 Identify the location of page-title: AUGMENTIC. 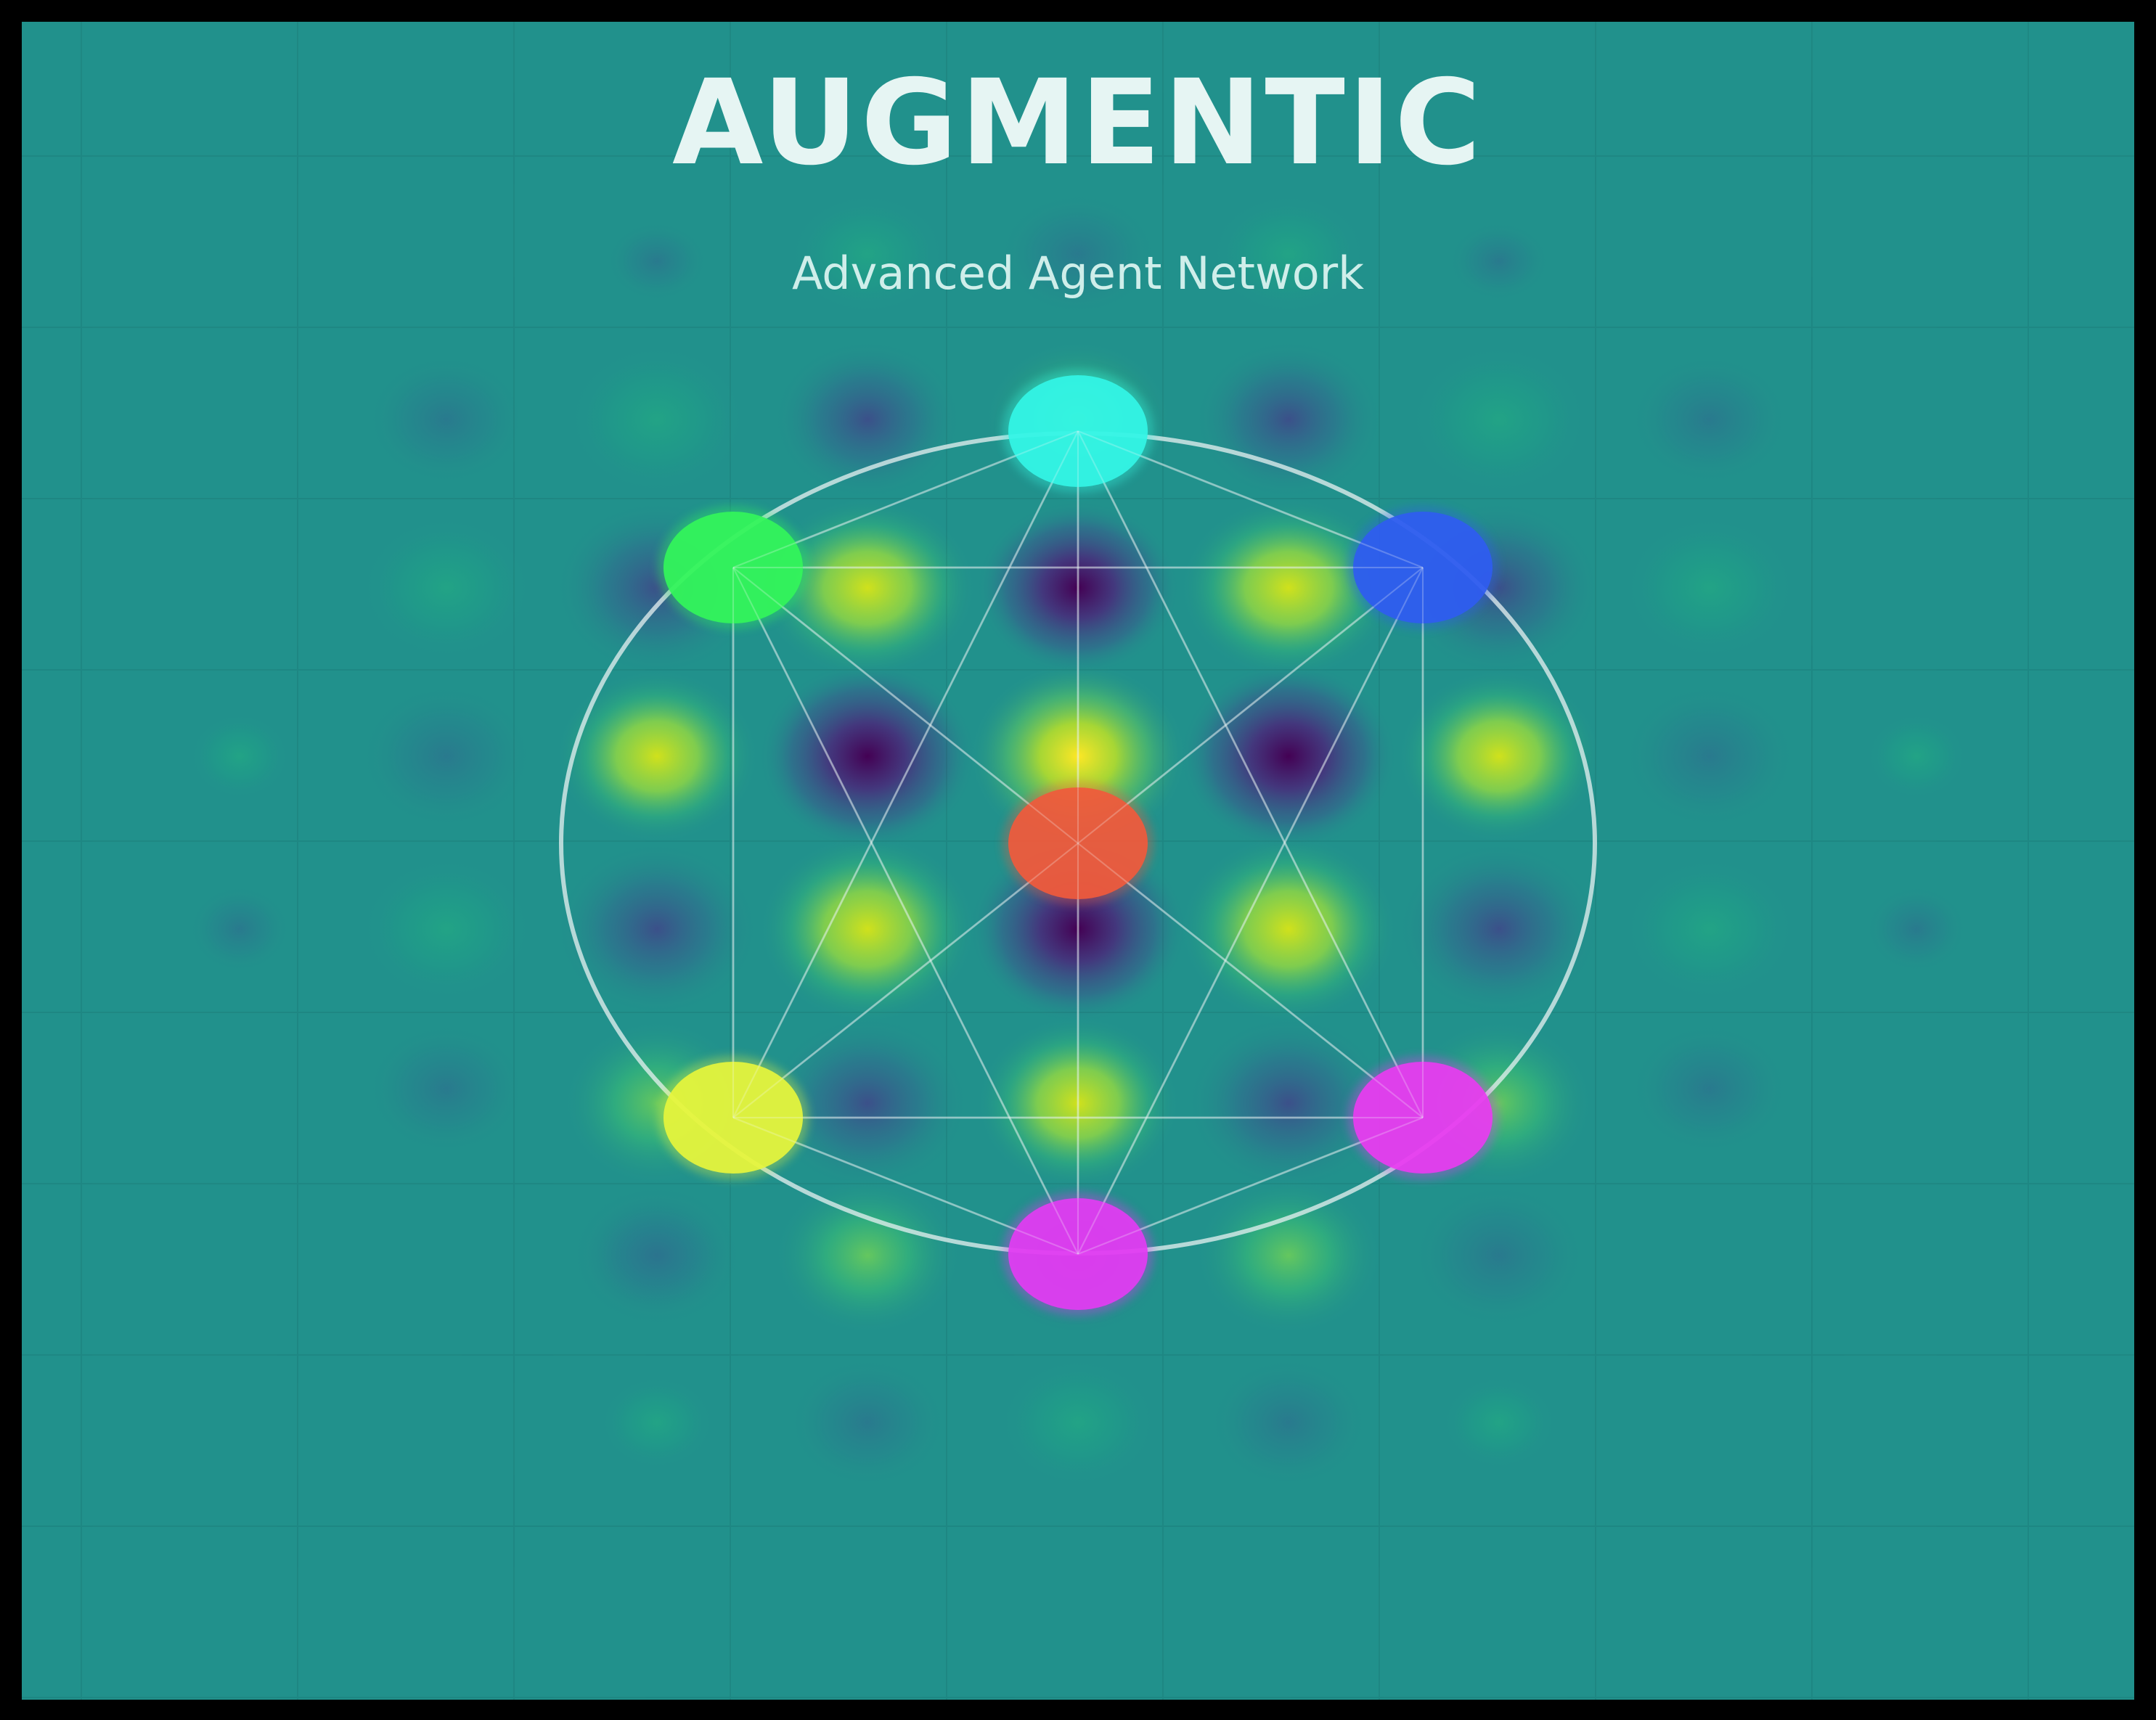
(1078, 123).